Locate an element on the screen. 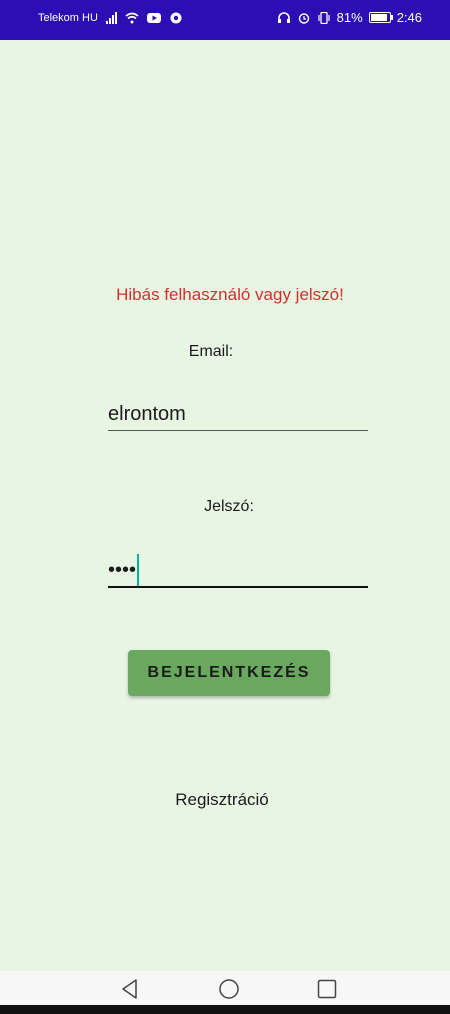 The height and width of the screenshot is (1014, 450). error-message: Hibás felhasználó vagy jelszó! is located at coordinates (230, 294).